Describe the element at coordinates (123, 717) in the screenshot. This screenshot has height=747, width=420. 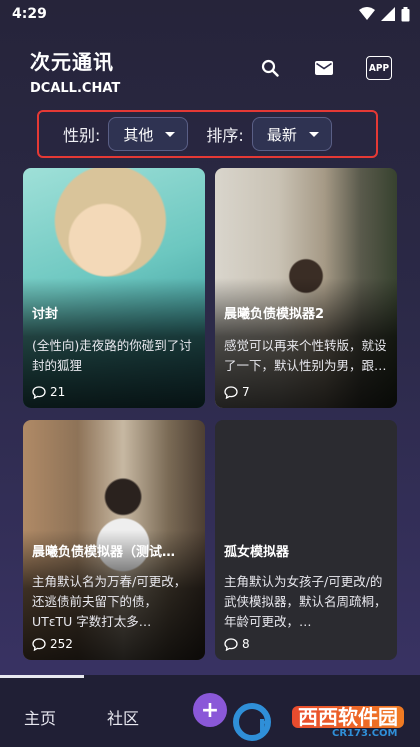
I see `nav-community: 社区` at that location.